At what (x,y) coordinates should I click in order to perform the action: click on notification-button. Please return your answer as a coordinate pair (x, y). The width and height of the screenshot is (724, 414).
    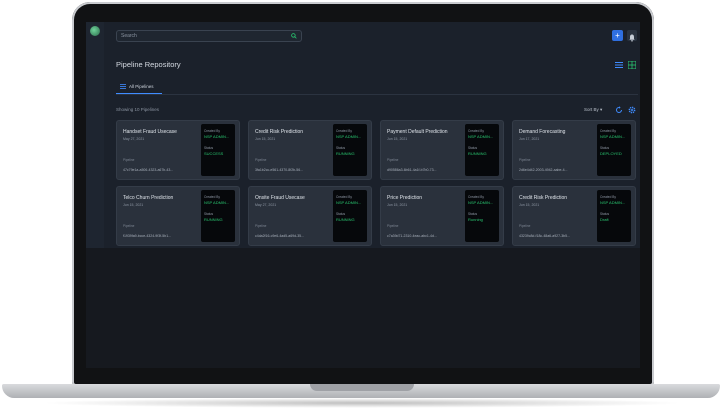
    Looking at the image, I should click on (632, 36).